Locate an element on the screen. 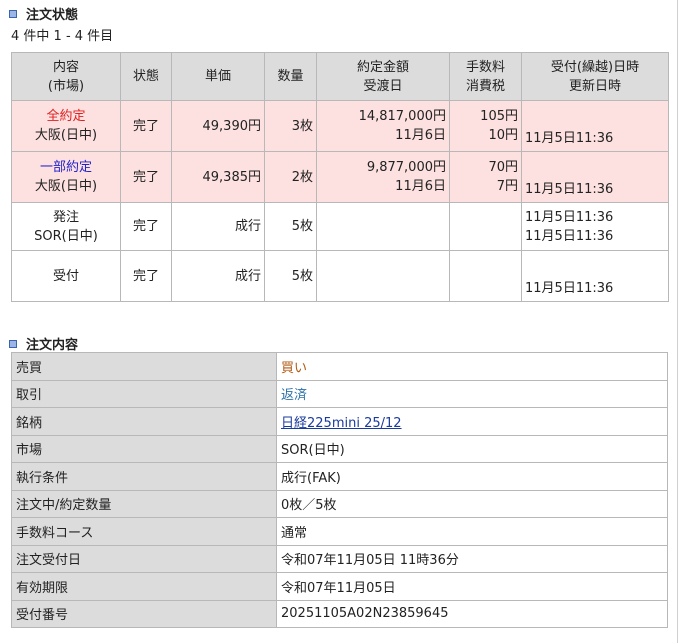 This screenshot has height=643, width=678. col-header-unit-price: 単価 is located at coordinates (218, 76).